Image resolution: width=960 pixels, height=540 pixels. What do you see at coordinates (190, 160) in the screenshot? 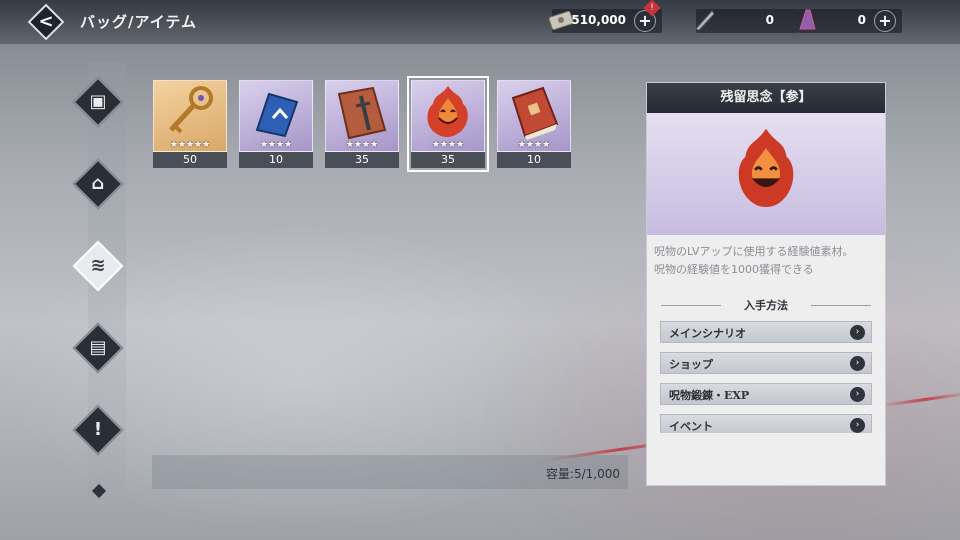
I see `item-count: 50` at bounding box center [190, 160].